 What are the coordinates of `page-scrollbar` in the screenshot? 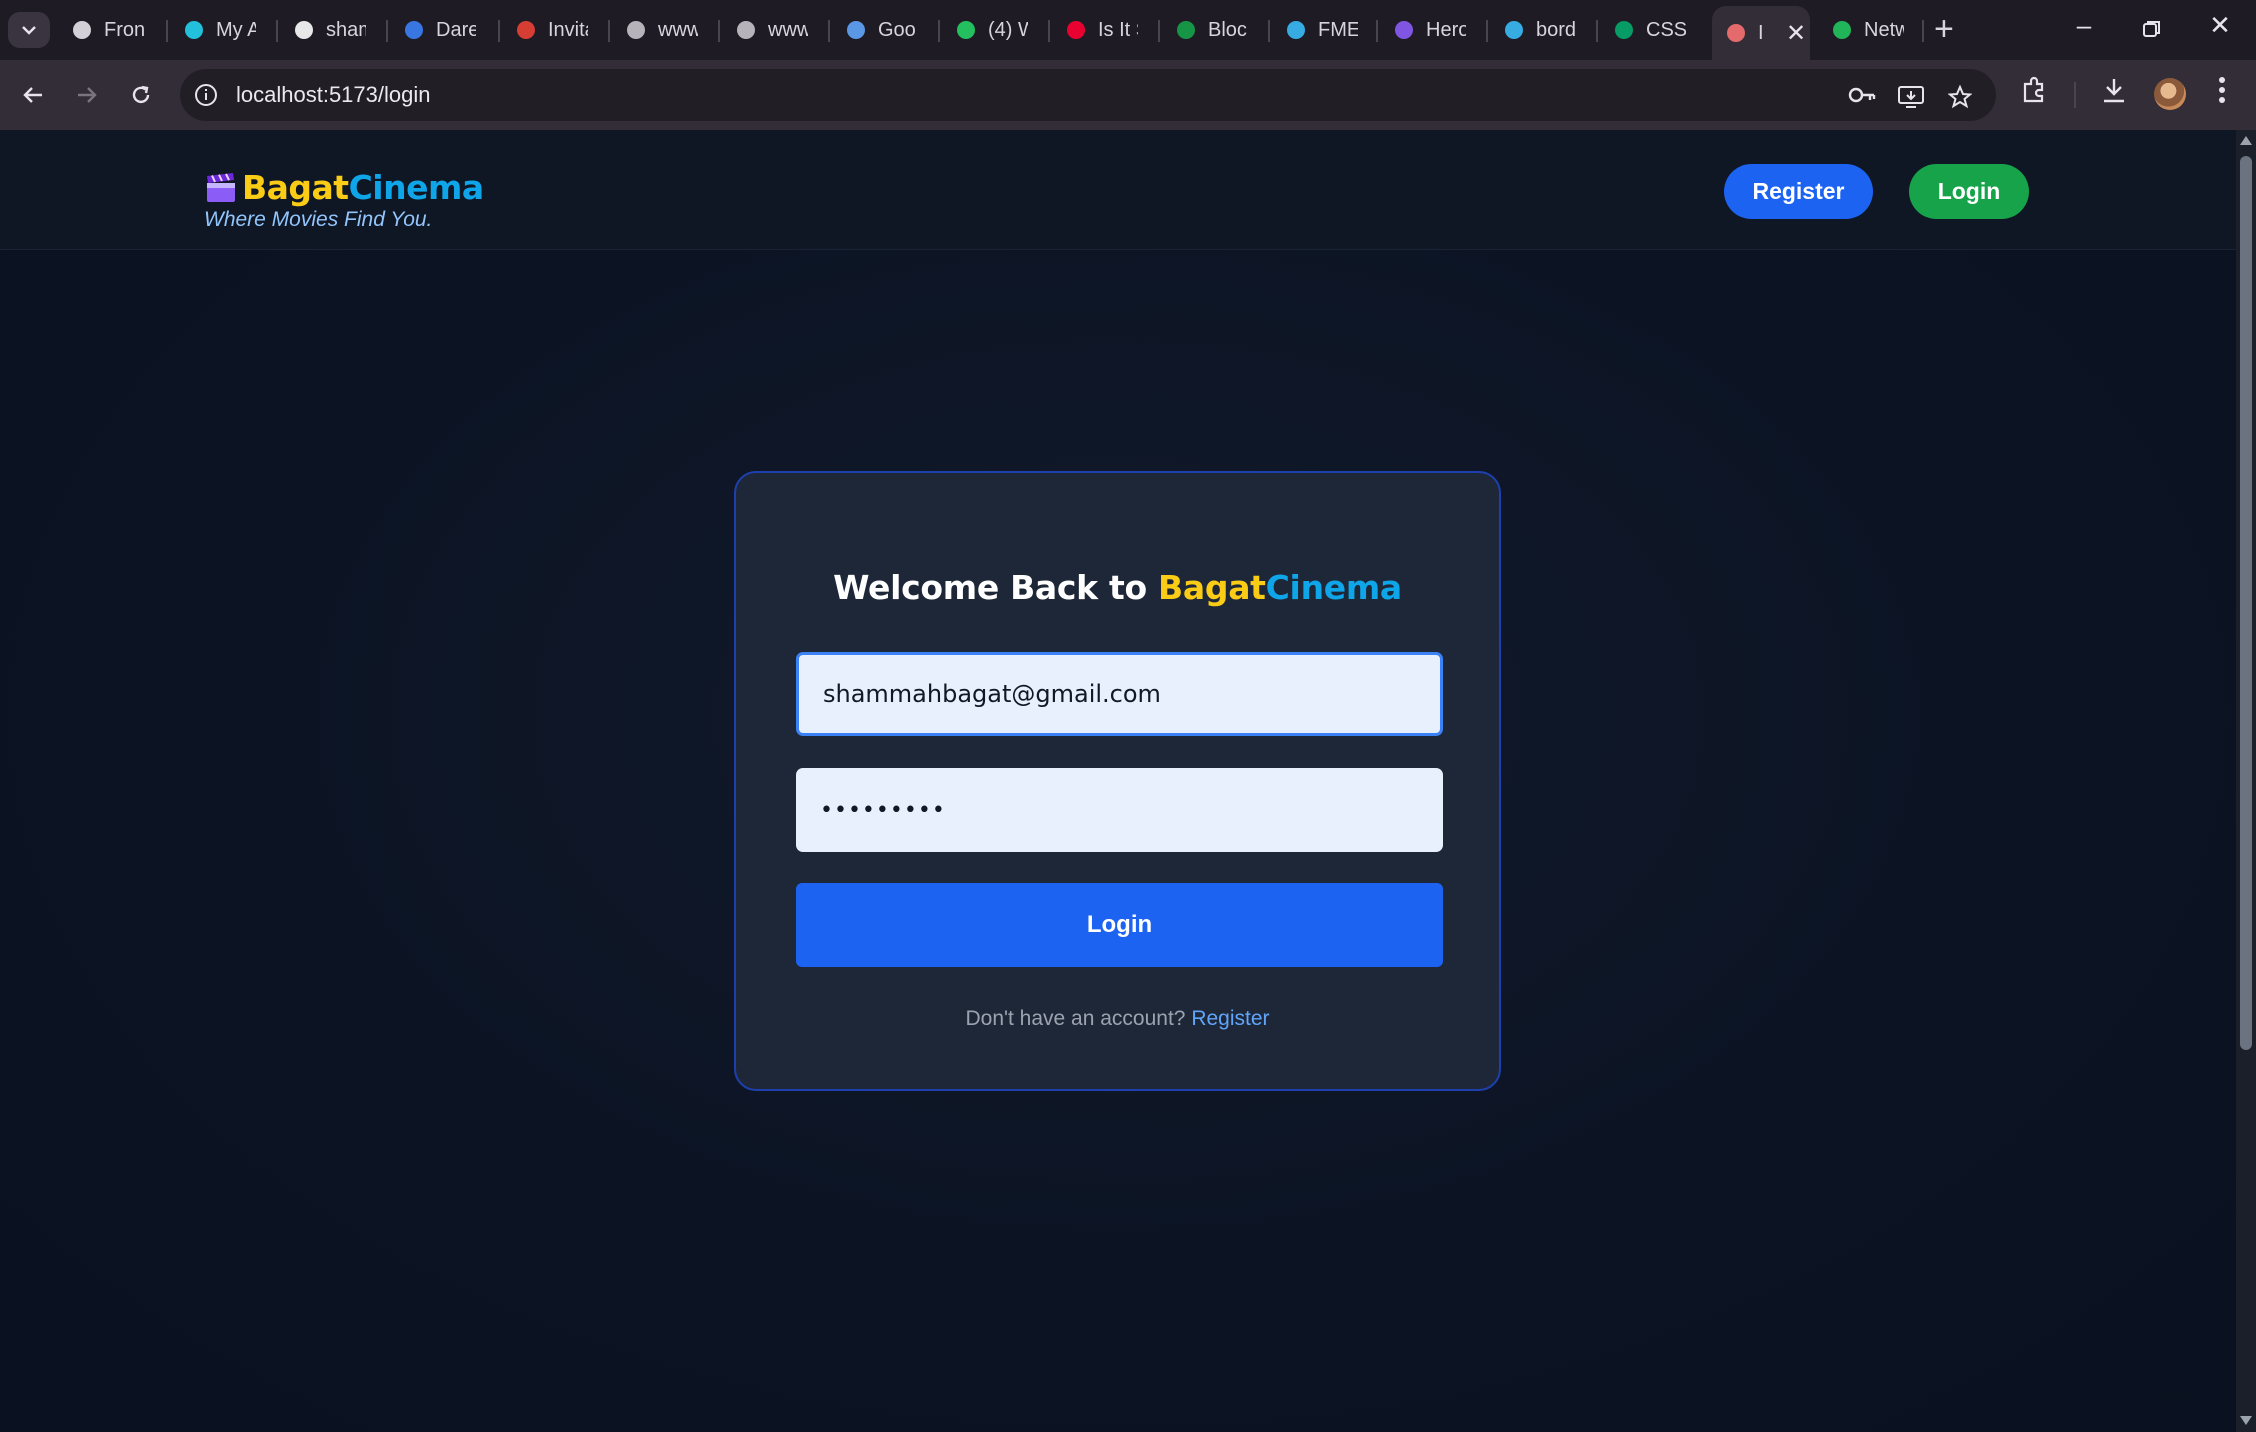 It's located at (2246, 781).